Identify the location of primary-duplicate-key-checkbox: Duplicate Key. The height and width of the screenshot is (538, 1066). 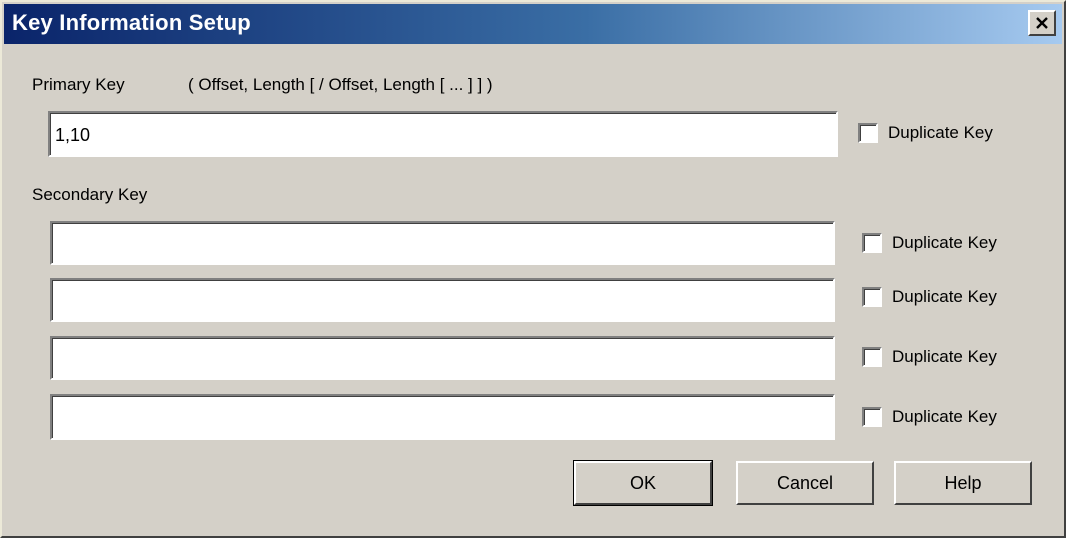
(925, 133).